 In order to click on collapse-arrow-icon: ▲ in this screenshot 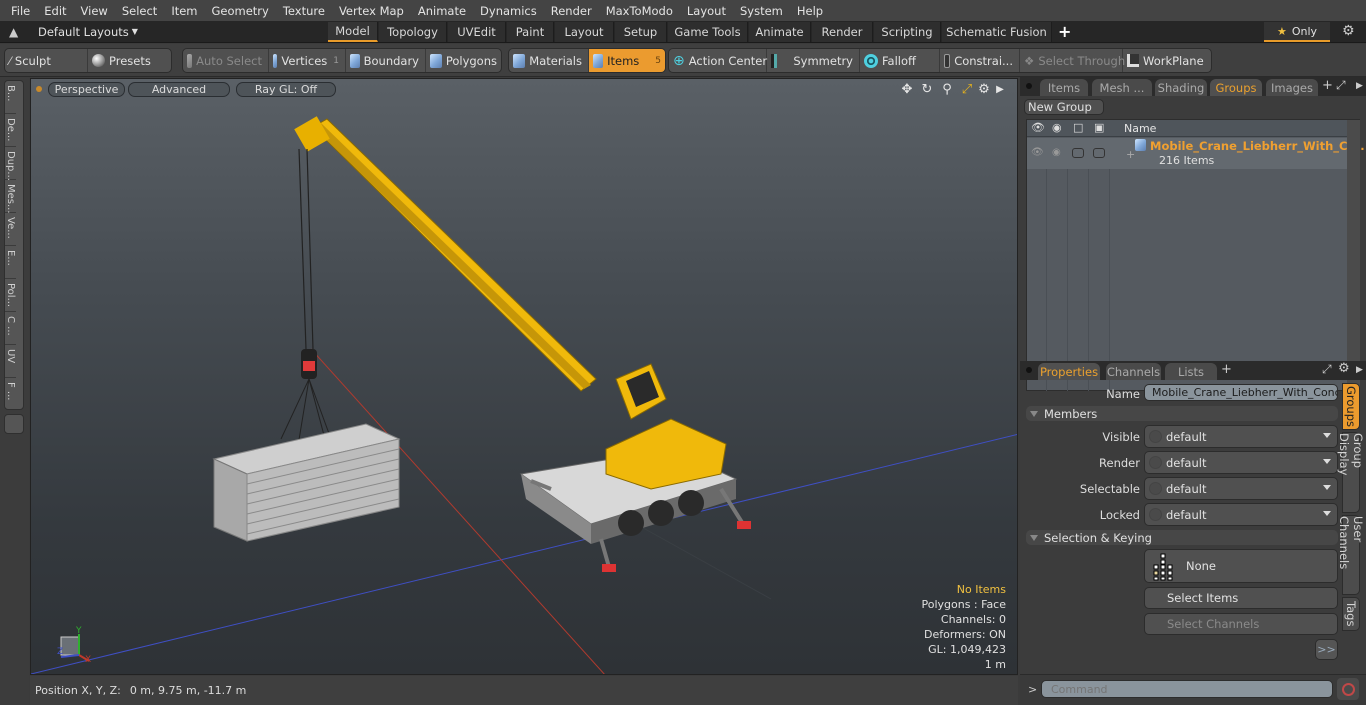, I will do `click(13, 32)`.